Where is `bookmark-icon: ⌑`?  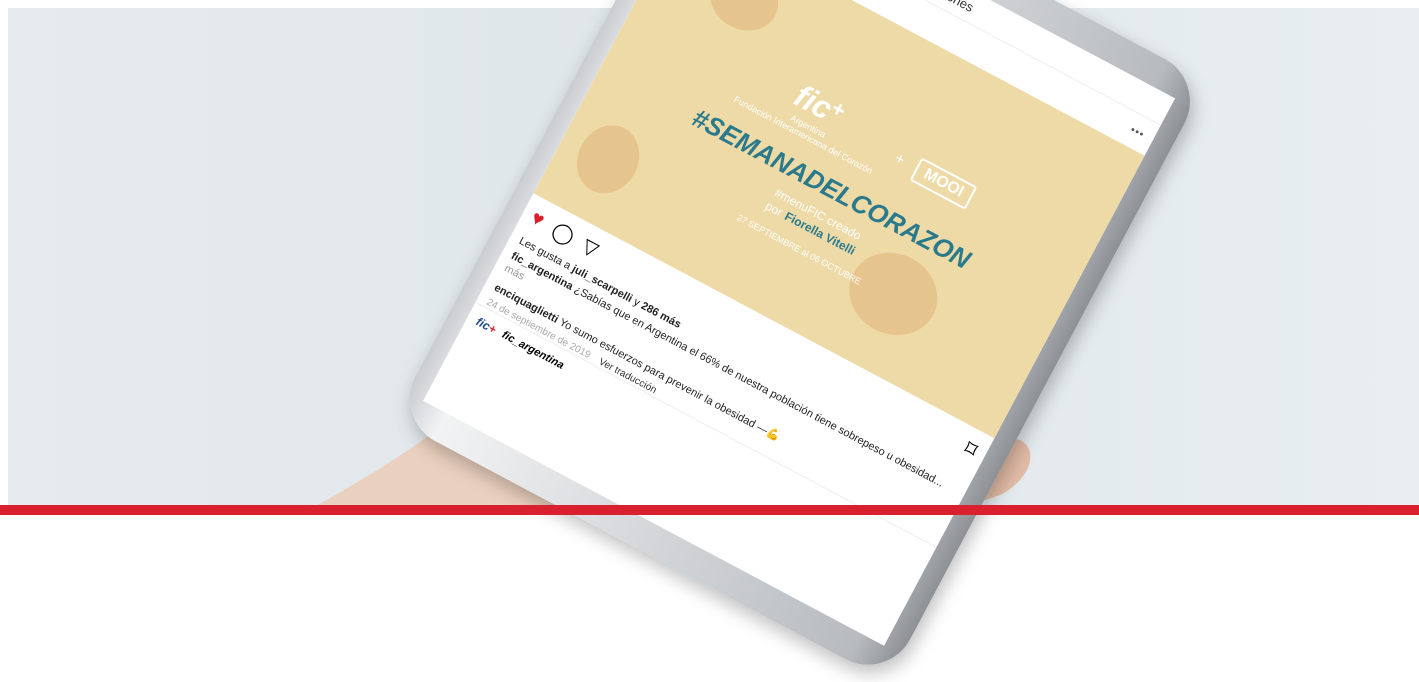
bookmark-icon: ⌑ is located at coordinates (971, 449).